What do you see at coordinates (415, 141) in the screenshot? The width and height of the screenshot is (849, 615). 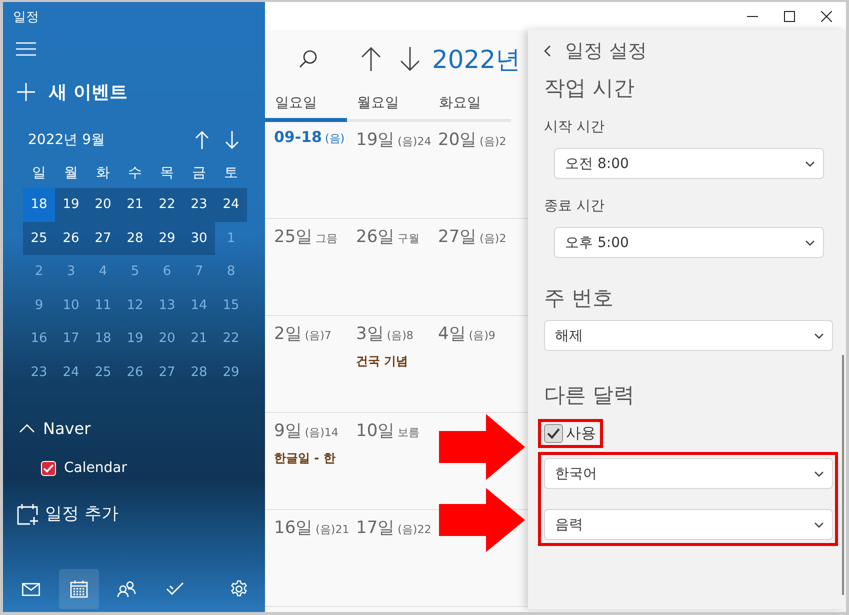 I see `lunar-date: (음)24` at bounding box center [415, 141].